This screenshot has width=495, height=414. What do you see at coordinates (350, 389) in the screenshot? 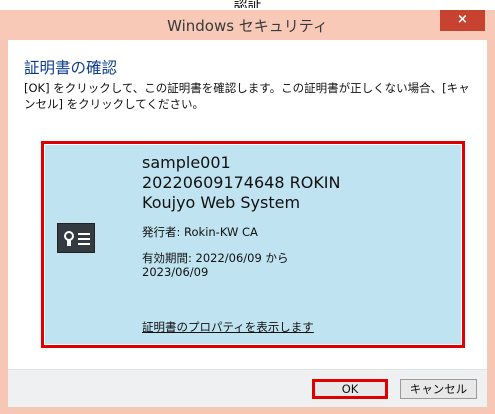
I see `ok-button: OK` at bounding box center [350, 389].